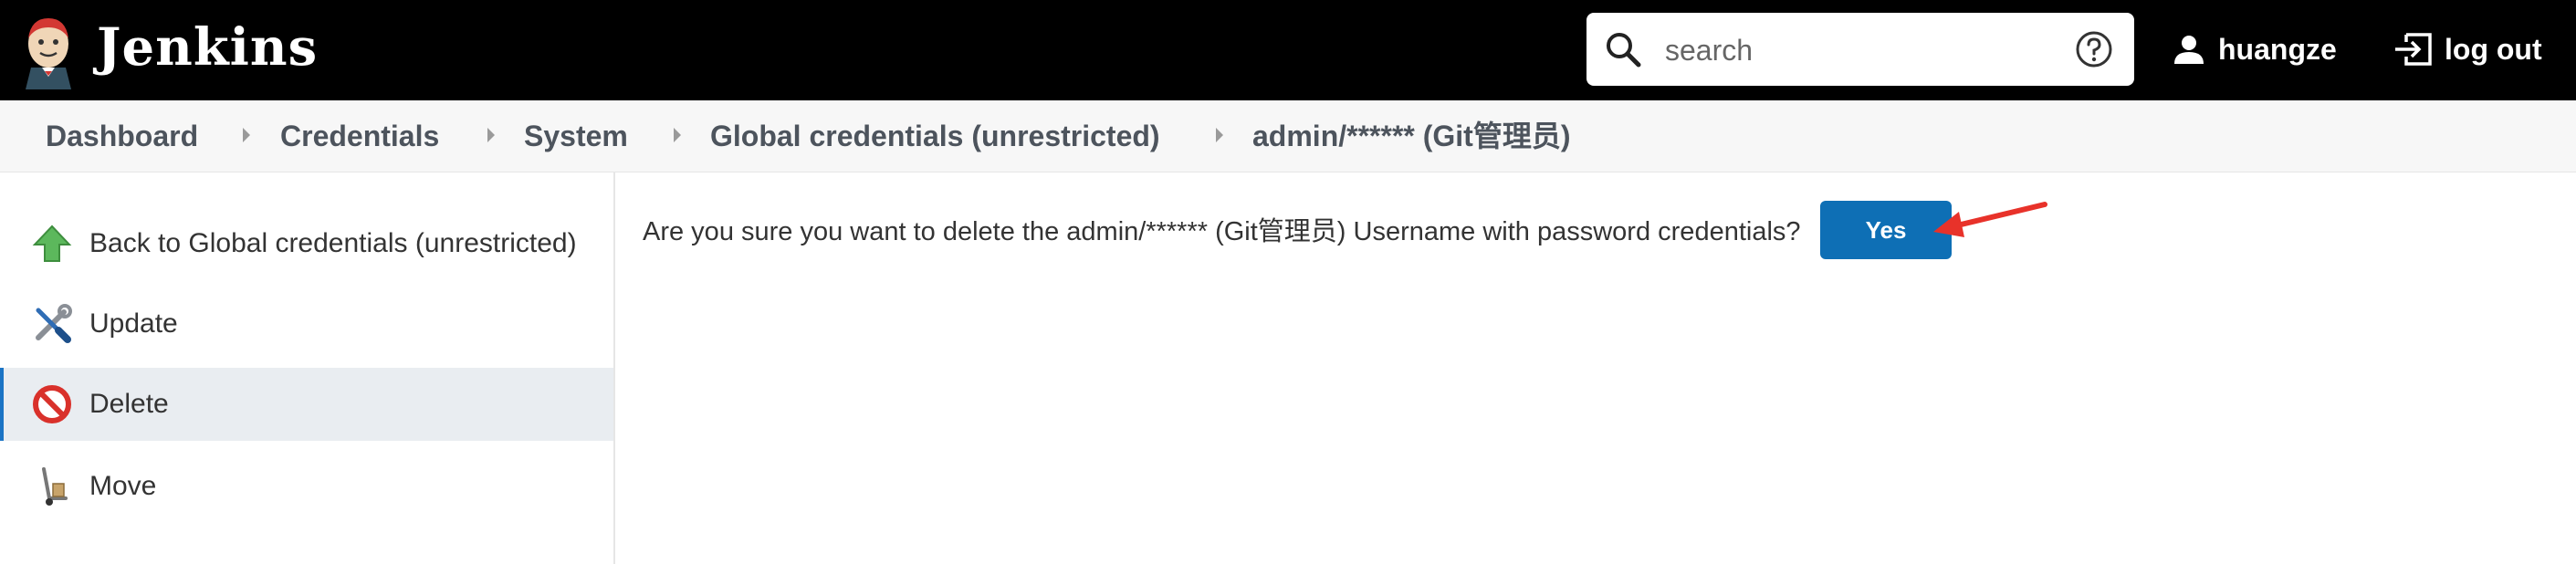 The image size is (2576, 564). Describe the element at coordinates (52, 404) in the screenshot. I see `no-entry-icon` at that location.